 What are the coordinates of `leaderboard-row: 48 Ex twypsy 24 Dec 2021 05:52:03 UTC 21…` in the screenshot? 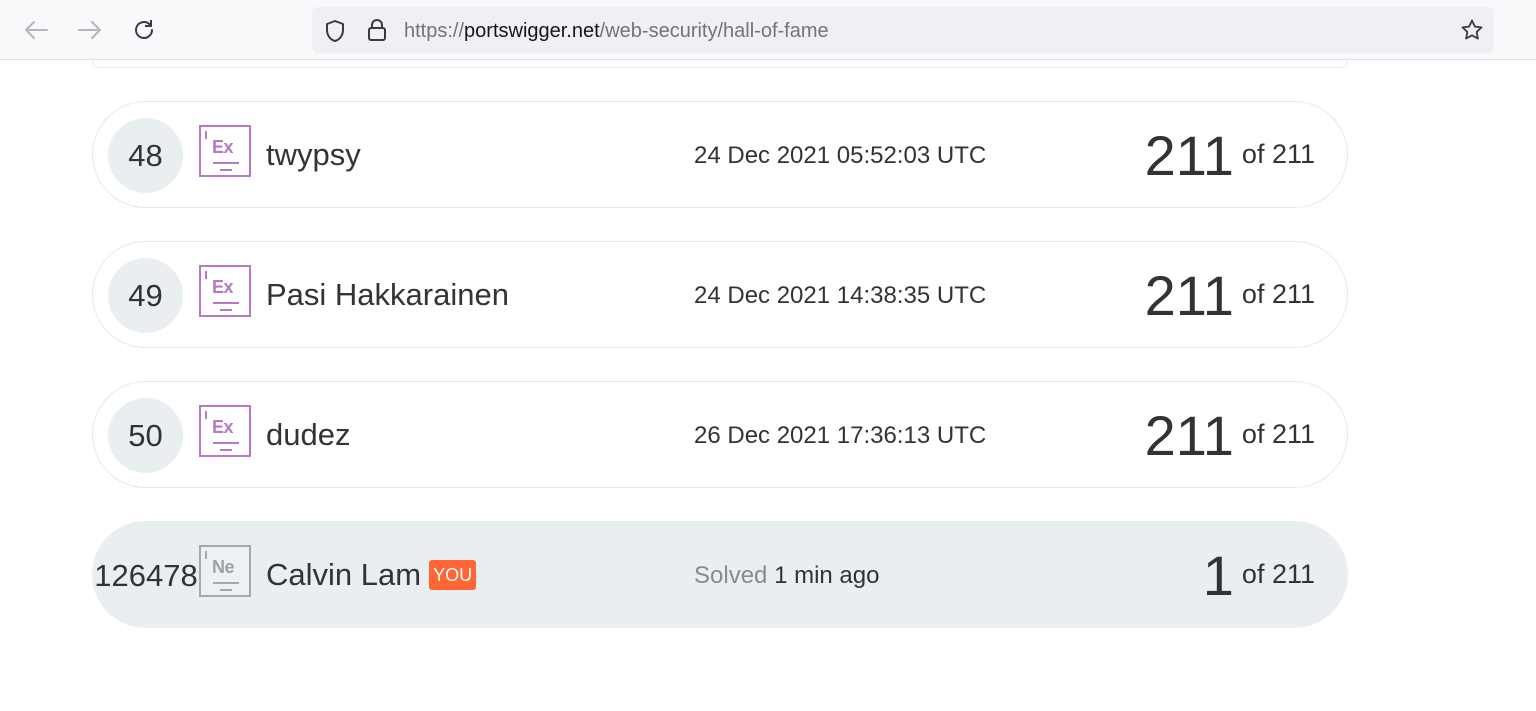 It's located at (720, 154).